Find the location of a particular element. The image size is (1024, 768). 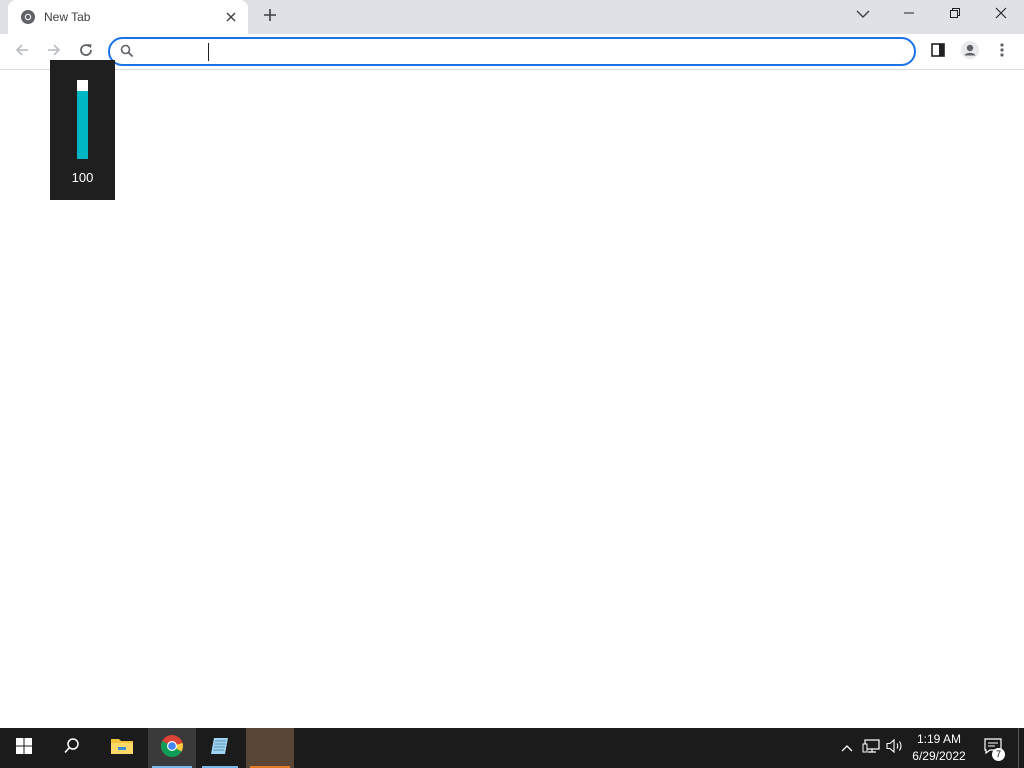

file-explorer-icon is located at coordinates (122, 748).